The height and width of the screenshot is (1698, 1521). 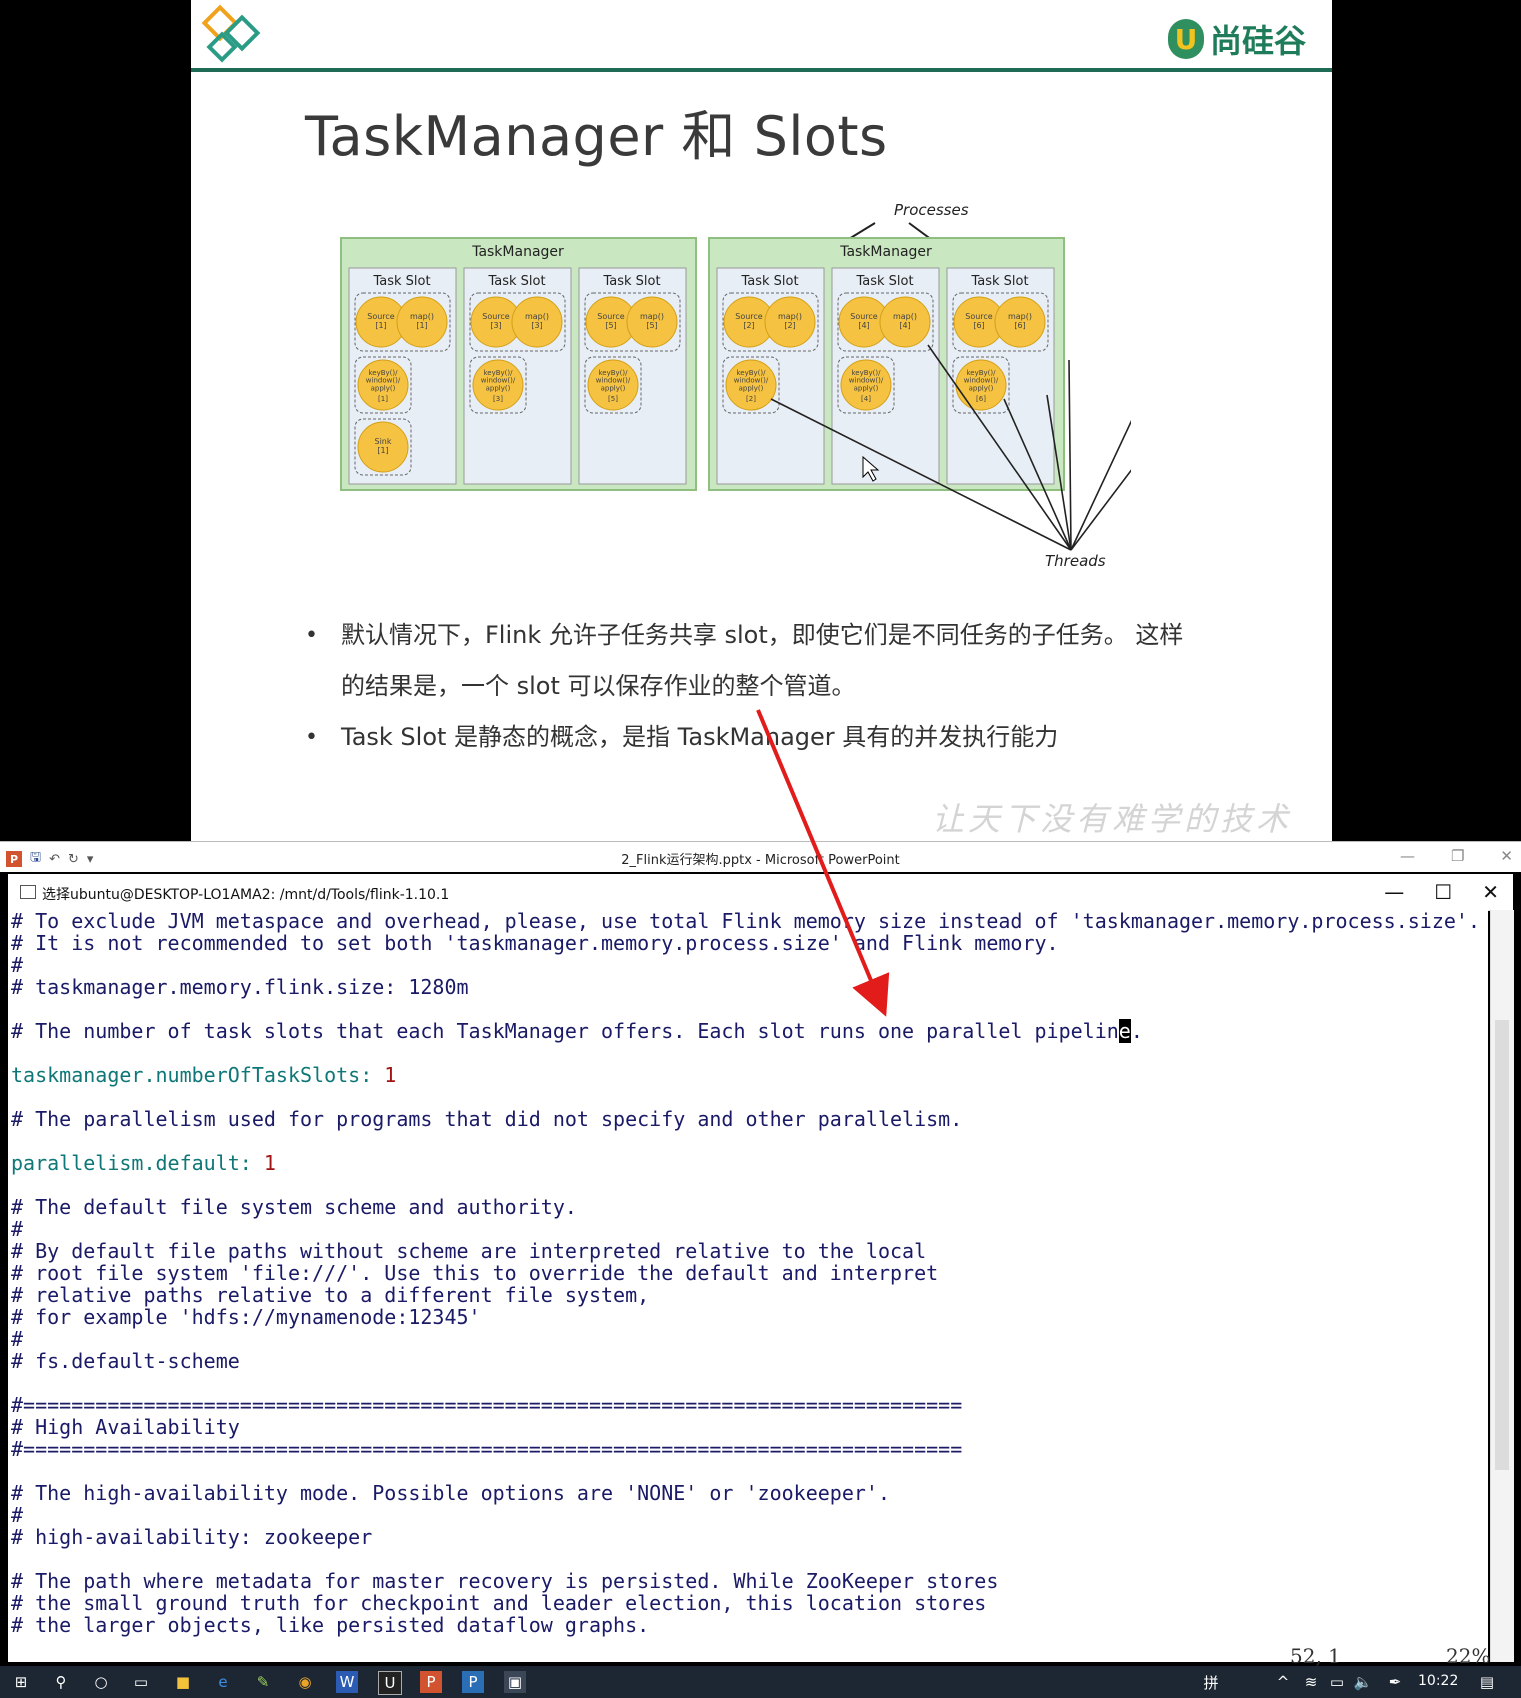 I want to click on brand-u-icon: U, so click(x=1185, y=39).